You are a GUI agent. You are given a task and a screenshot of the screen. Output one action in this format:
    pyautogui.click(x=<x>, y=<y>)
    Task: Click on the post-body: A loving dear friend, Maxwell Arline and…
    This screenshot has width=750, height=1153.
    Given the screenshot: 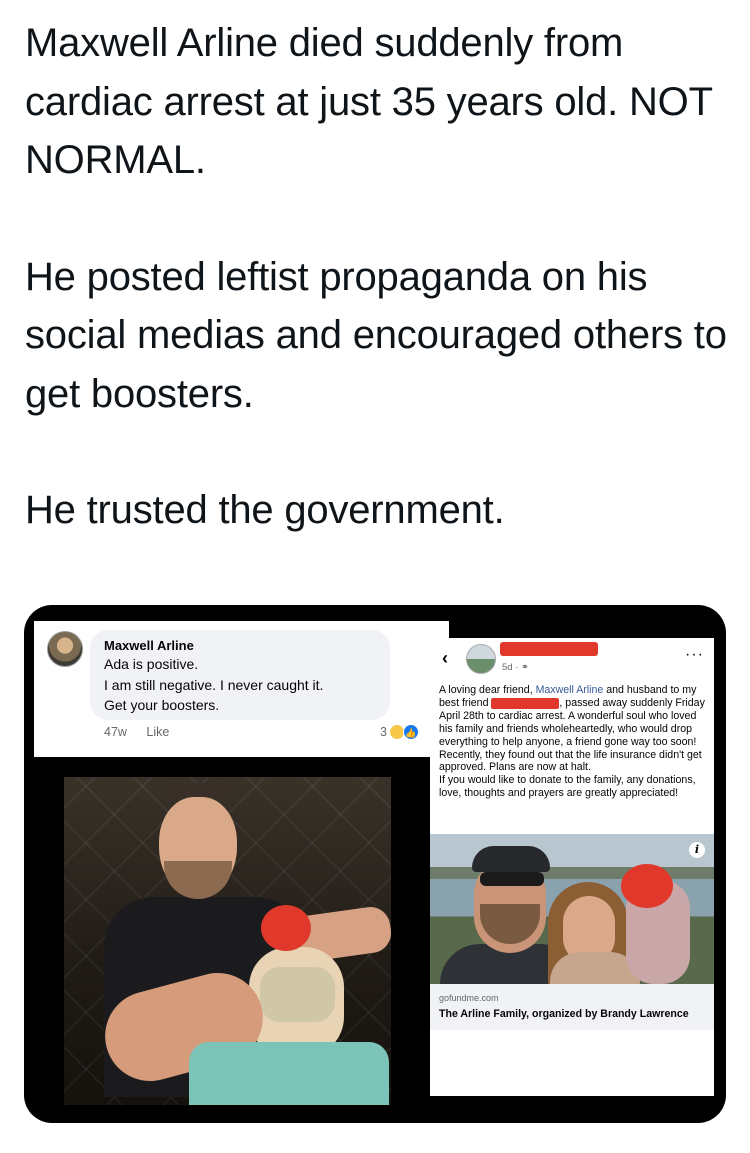 What is the action you would take?
    pyautogui.click(x=574, y=742)
    